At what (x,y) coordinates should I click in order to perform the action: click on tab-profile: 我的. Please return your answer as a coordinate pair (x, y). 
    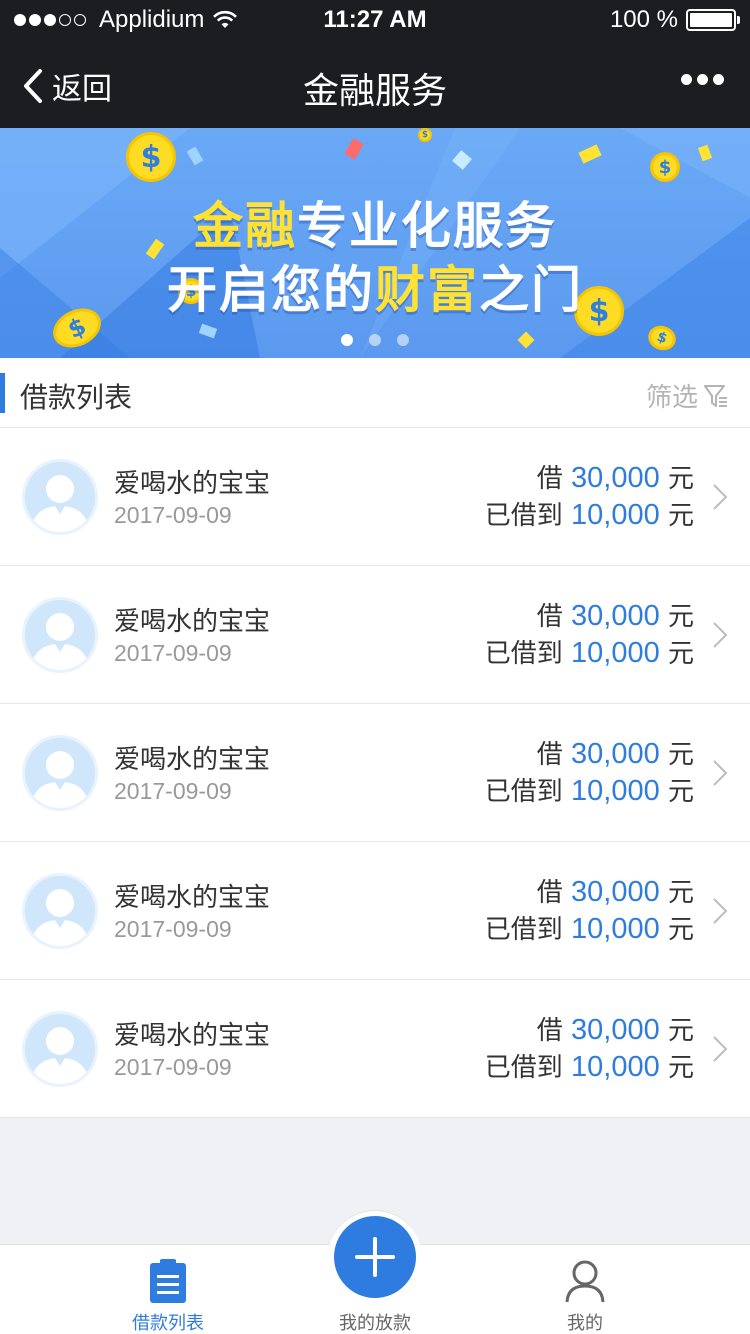
    Looking at the image, I should click on (585, 1289).